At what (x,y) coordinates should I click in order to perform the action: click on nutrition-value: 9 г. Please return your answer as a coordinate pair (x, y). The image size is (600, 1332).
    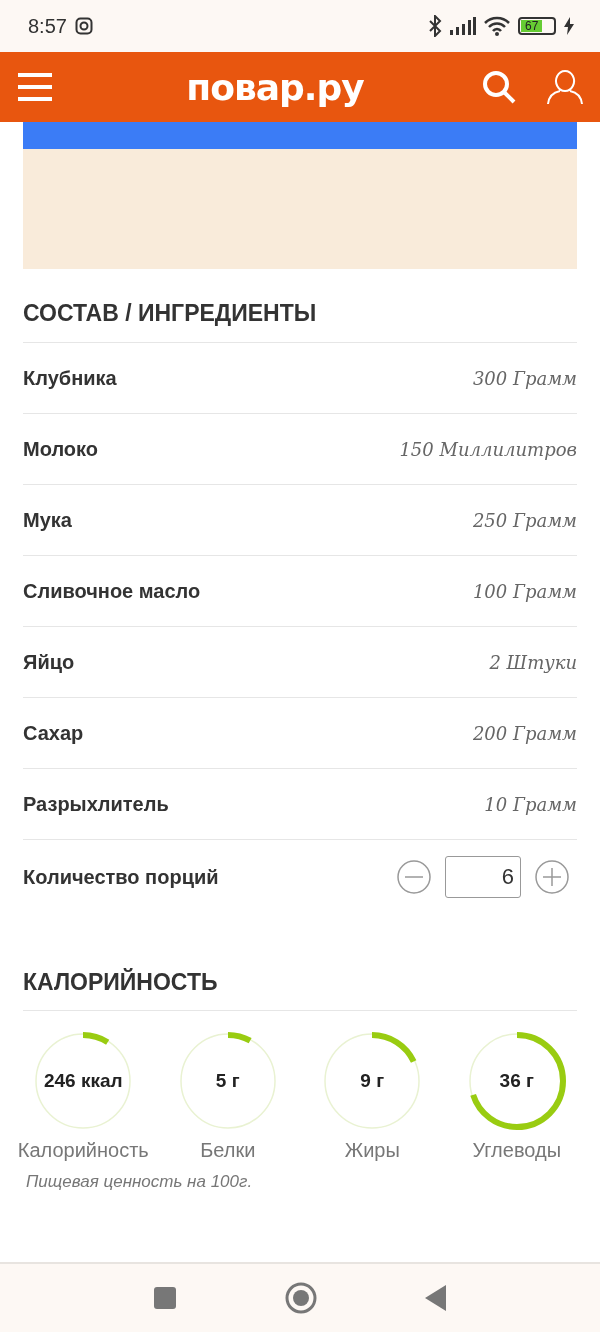
    Looking at the image, I should click on (372, 1081).